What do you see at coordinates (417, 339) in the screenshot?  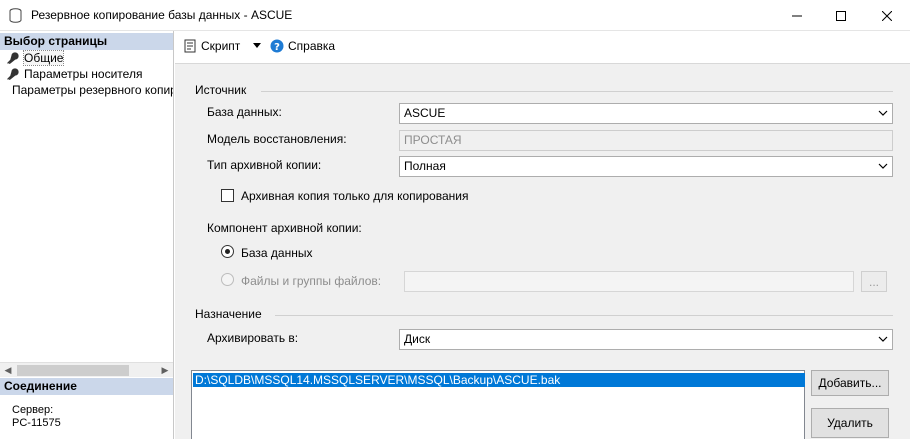 I see `backup-to-value: Диск` at bounding box center [417, 339].